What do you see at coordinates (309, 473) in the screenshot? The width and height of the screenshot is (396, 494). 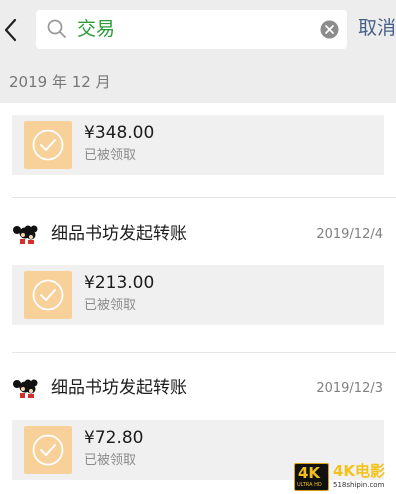 I see `watermark-badge: 4K` at bounding box center [309, 473].